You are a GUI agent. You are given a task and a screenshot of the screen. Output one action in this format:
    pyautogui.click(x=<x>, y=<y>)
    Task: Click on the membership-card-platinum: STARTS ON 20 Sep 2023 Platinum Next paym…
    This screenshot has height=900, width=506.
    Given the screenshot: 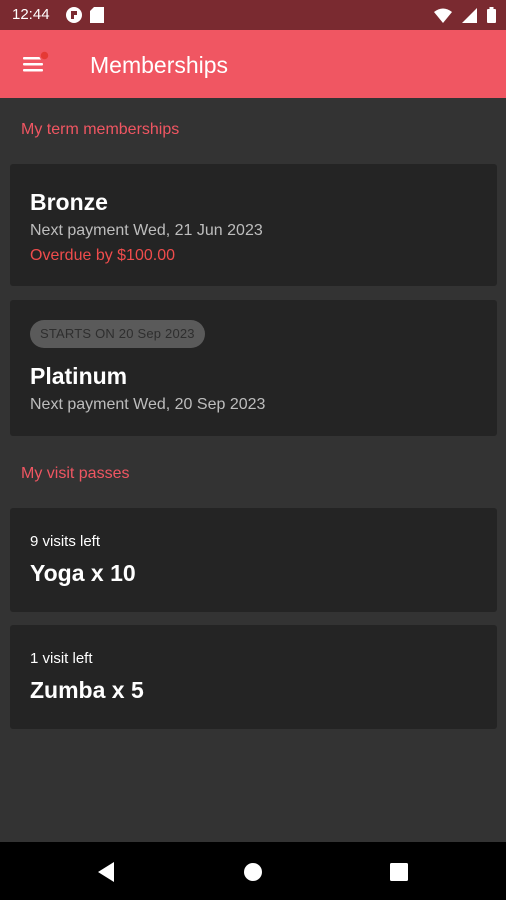 What is the action you would take?
    pyautogui.click(x=253, y=368)
    